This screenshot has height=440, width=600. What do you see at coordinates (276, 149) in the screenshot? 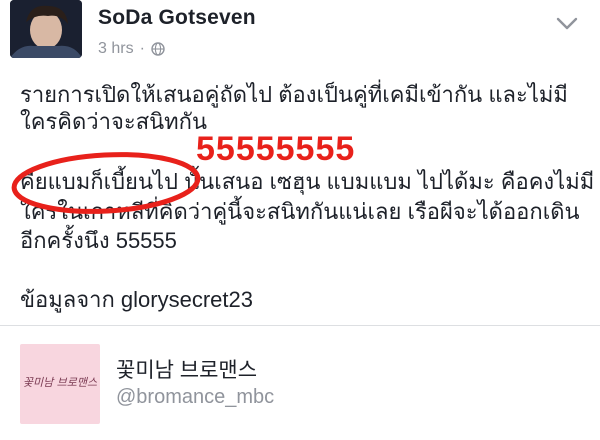
I see `overlay-red-laugh-text: 55555555` at bounding box center [276, 149].